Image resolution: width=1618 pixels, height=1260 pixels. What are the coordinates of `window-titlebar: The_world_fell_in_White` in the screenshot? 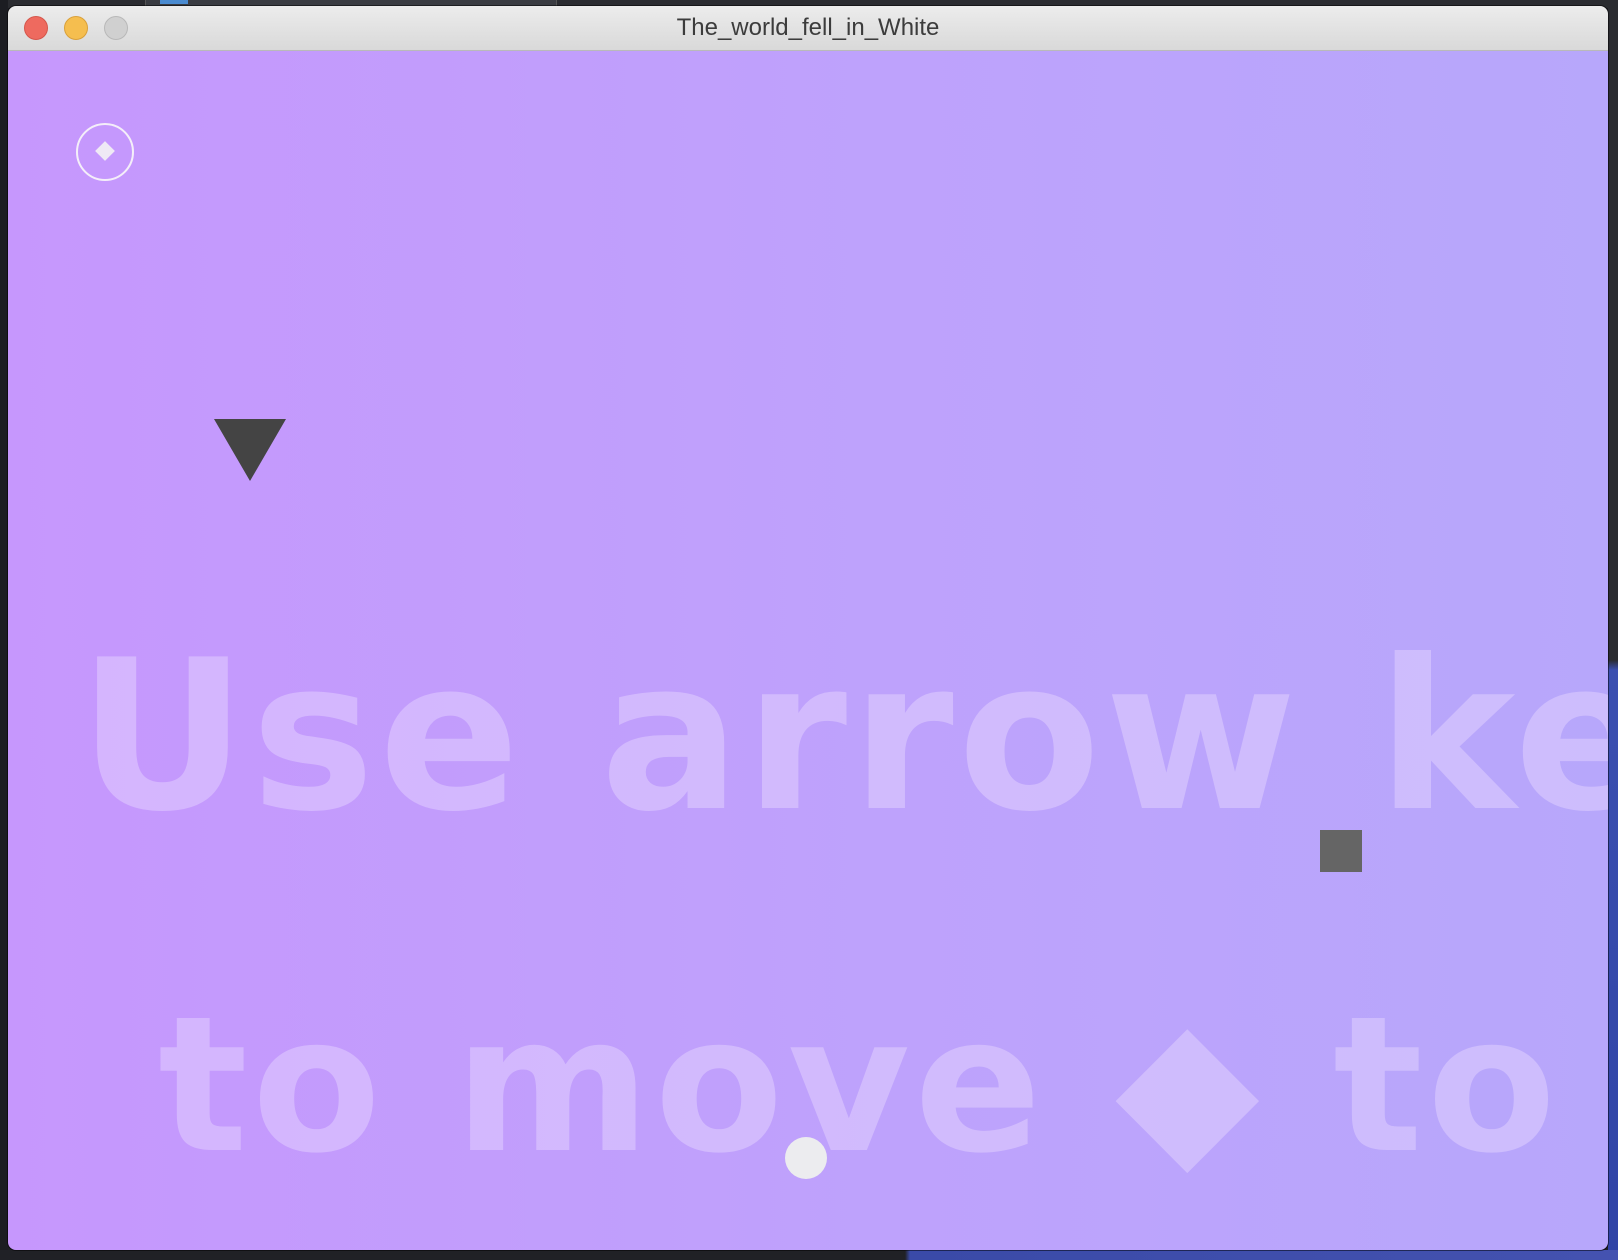 It's located at (808, 28).